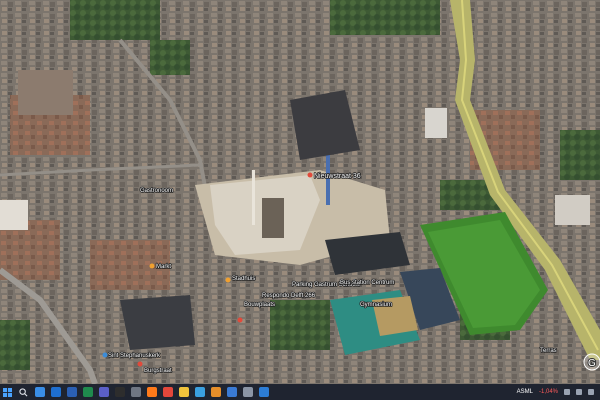  I want to click on taskbar-app-store, so click(200, 392).